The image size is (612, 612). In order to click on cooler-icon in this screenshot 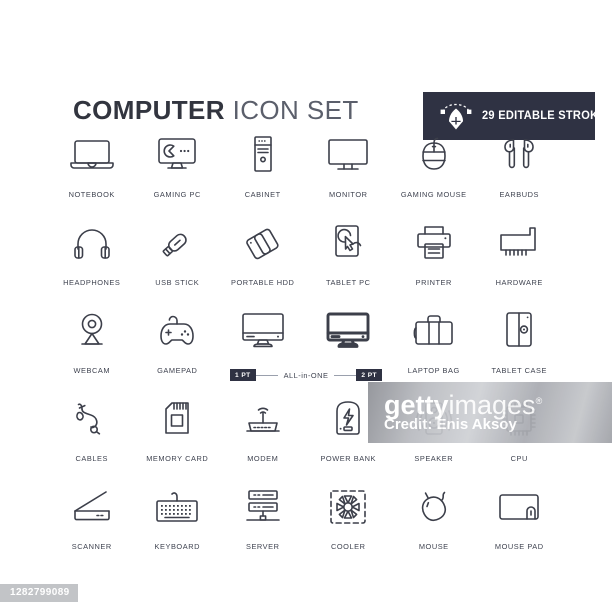, I will do `click(348, 507)`.